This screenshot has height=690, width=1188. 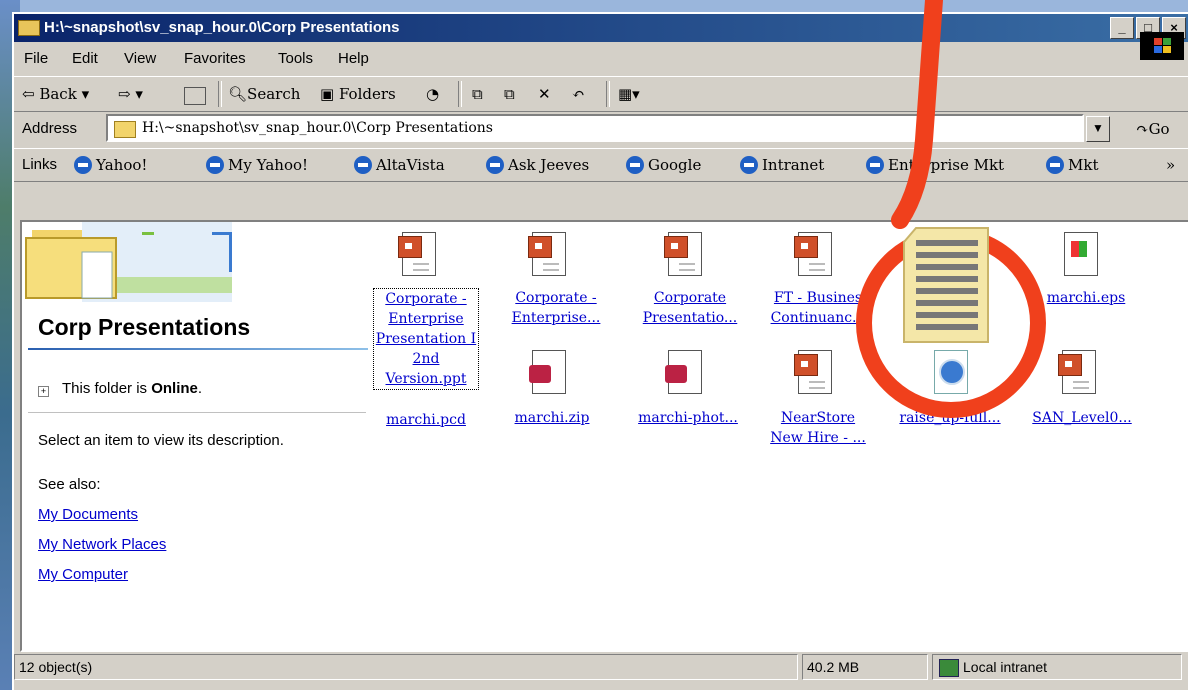 What do you see at coordinates (410, 165) in the screenshot?
I see `link-label: AltaVista` at bounding box center [410, 165].